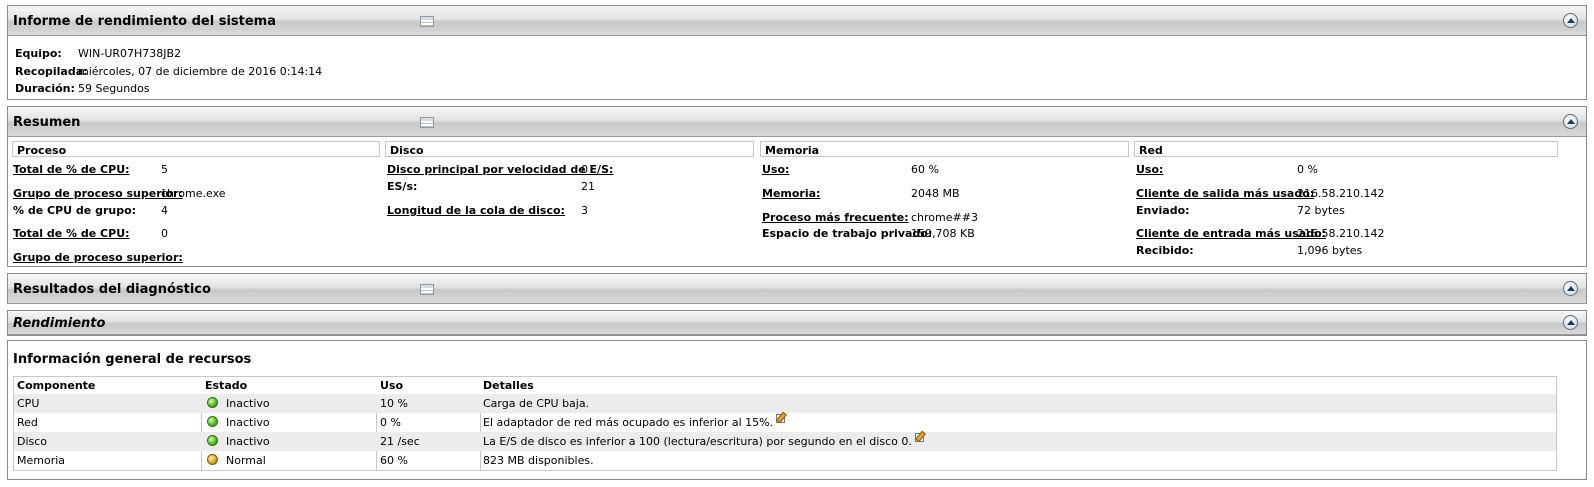 The image size is (1594, 487). I want to click on diagnostics-header: Resultados del diagnóstico, so click(797, 289).